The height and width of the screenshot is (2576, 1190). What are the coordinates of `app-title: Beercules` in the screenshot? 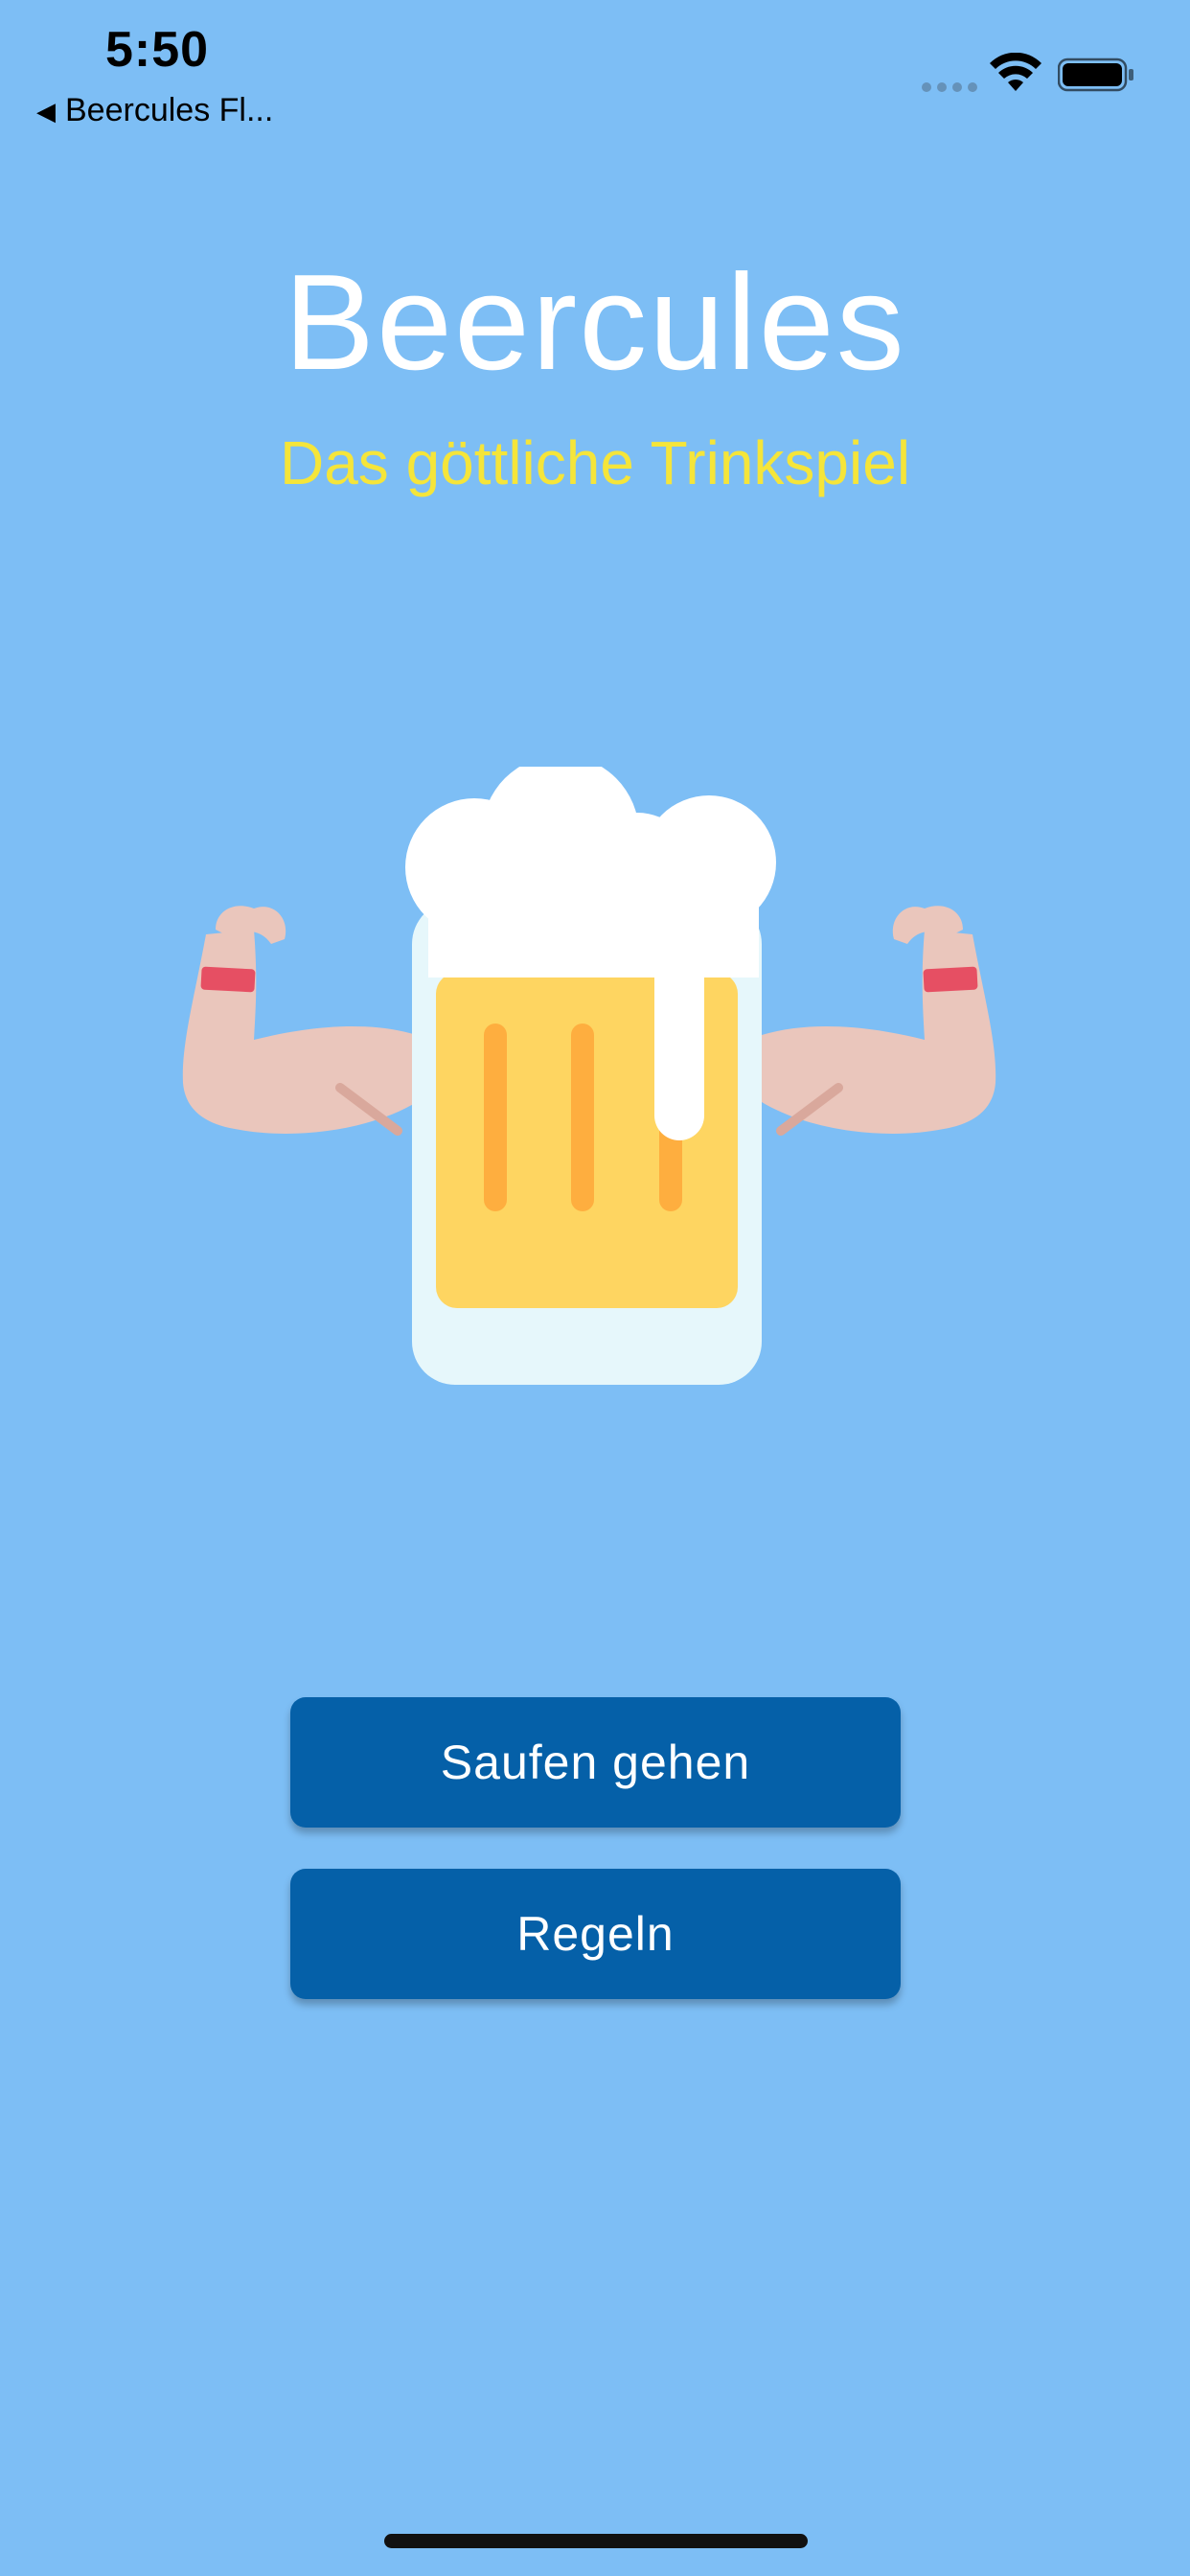 It's located at (595, 322).